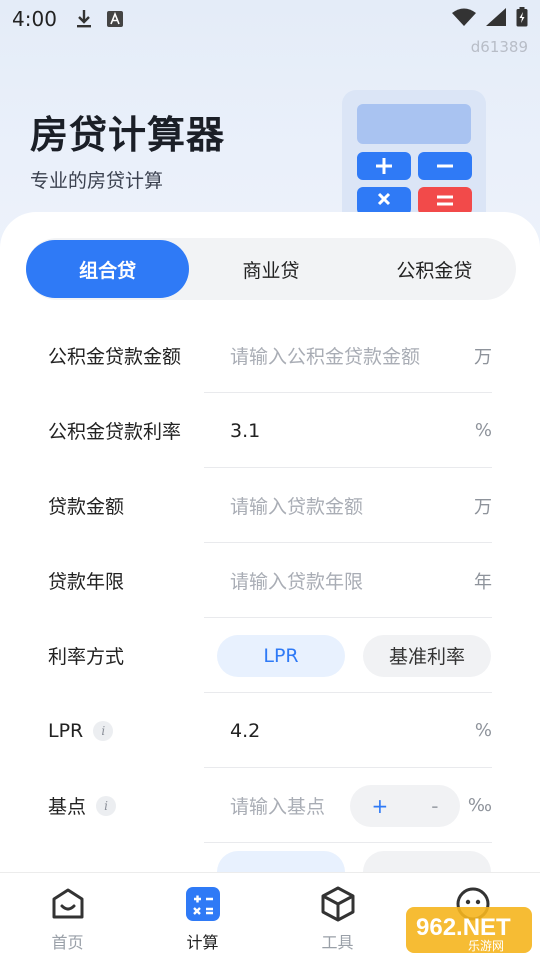  What do you see at coordinates (483, 730) in the screenshot?
I see `lpr-unit: %` at bounding box center [483, 730].